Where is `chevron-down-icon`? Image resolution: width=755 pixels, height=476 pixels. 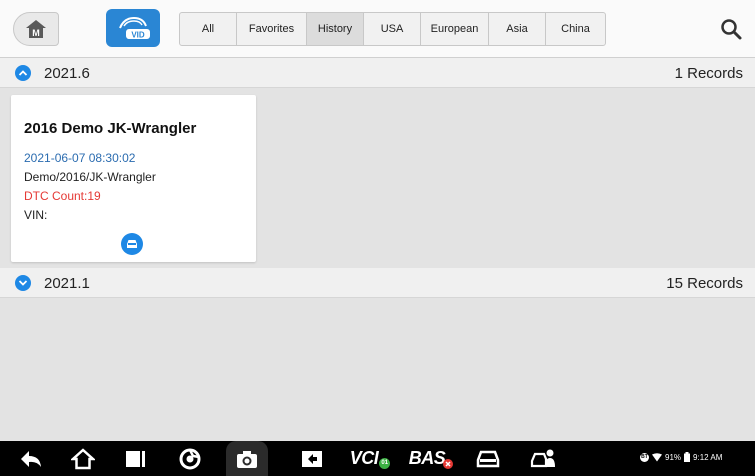
chevron-down-icon is located at coordinates (23, 283).